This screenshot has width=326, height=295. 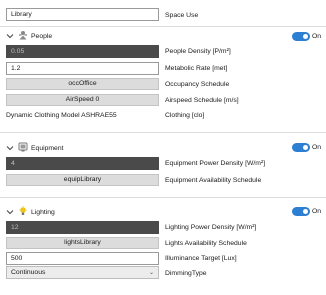 I want to click on space-use-input: Library, so click(x=82, y=14).